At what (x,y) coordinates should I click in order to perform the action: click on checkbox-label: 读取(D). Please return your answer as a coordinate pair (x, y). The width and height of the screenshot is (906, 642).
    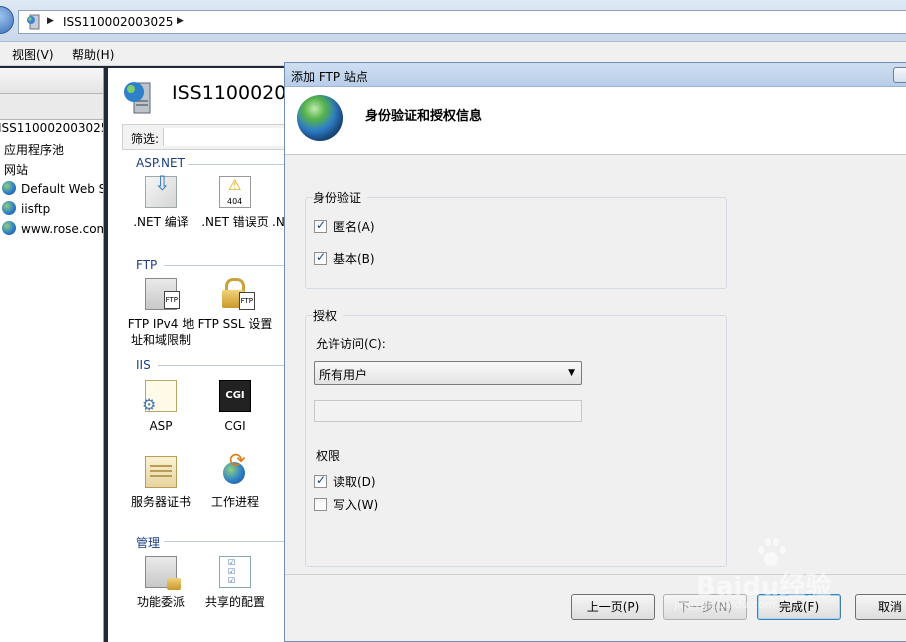
    Looking at the image, I should click on (354, 482).